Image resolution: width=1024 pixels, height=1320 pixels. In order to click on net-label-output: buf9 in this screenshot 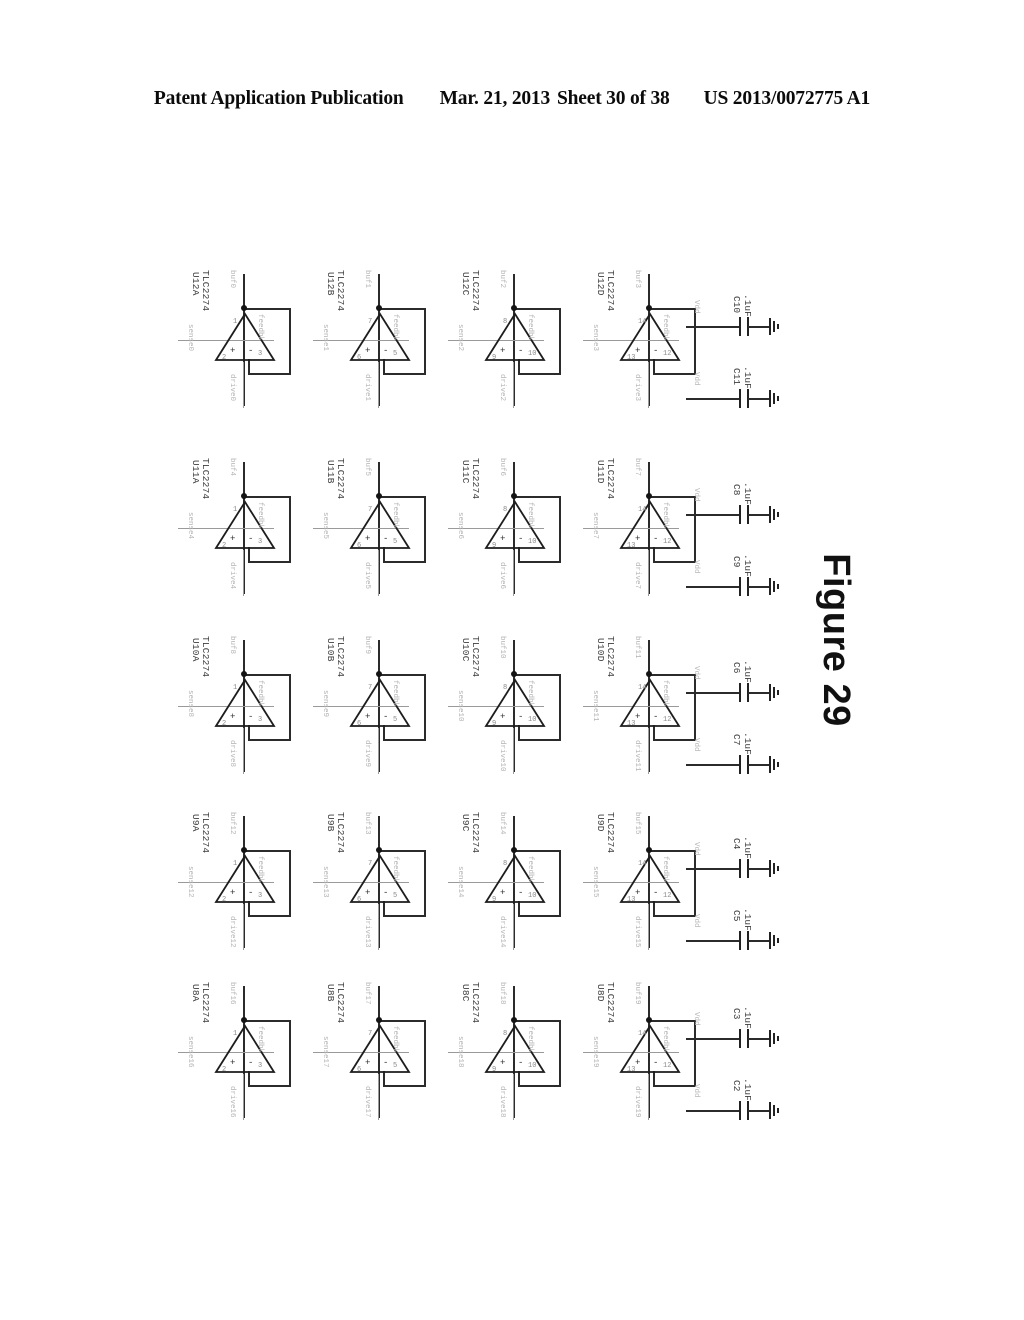, I will do `click(367, 645)`.